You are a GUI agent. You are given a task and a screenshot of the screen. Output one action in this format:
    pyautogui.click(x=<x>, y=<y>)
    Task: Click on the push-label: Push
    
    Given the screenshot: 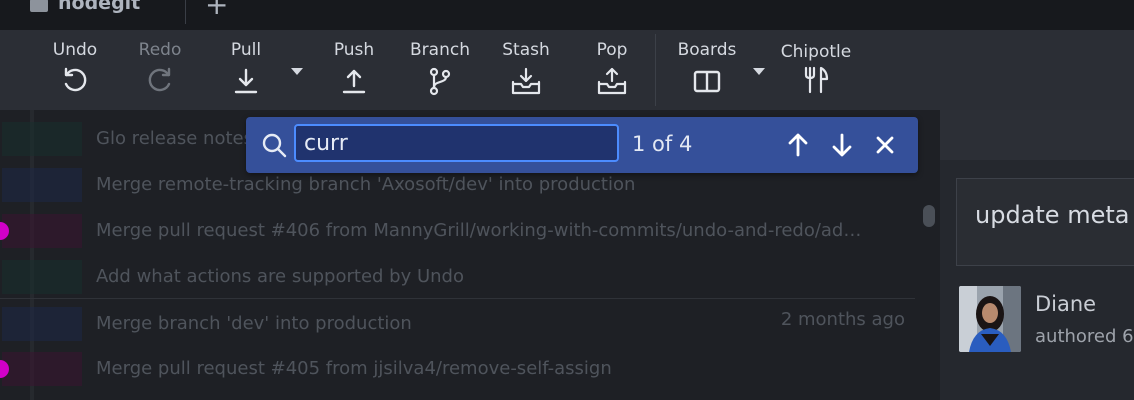 What is the action you would take?
    pyautogui.click(x=354, y=50)
    